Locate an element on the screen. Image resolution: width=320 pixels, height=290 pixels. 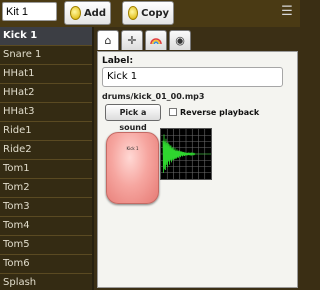
drum-list-item: Tom2 is located at coordinates (46, 188).